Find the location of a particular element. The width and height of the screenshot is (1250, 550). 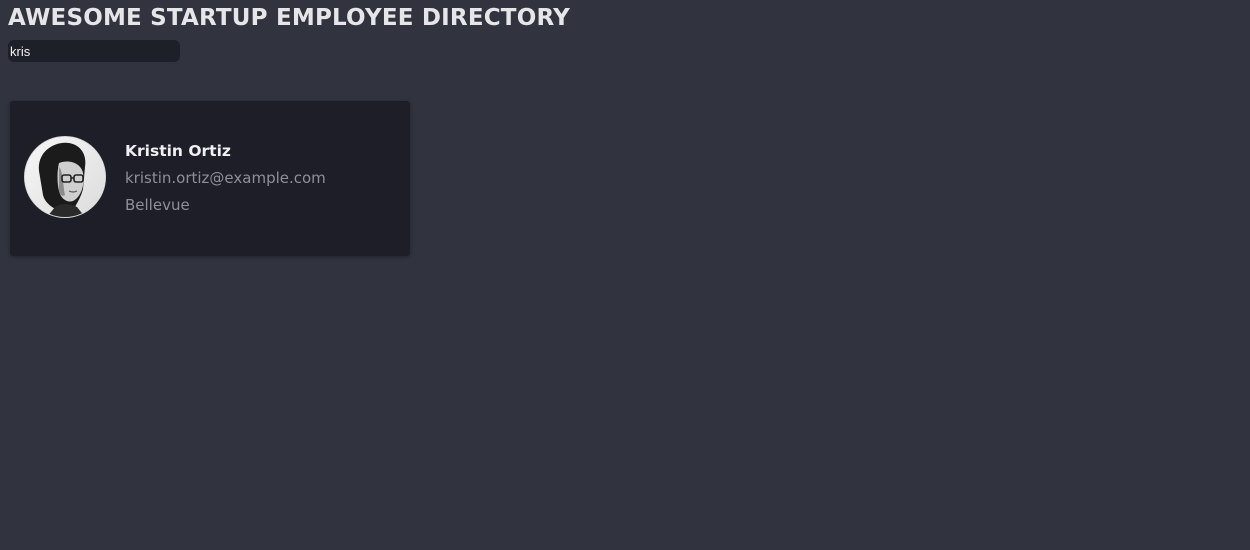

avatar is located at coordinates (65, 177).